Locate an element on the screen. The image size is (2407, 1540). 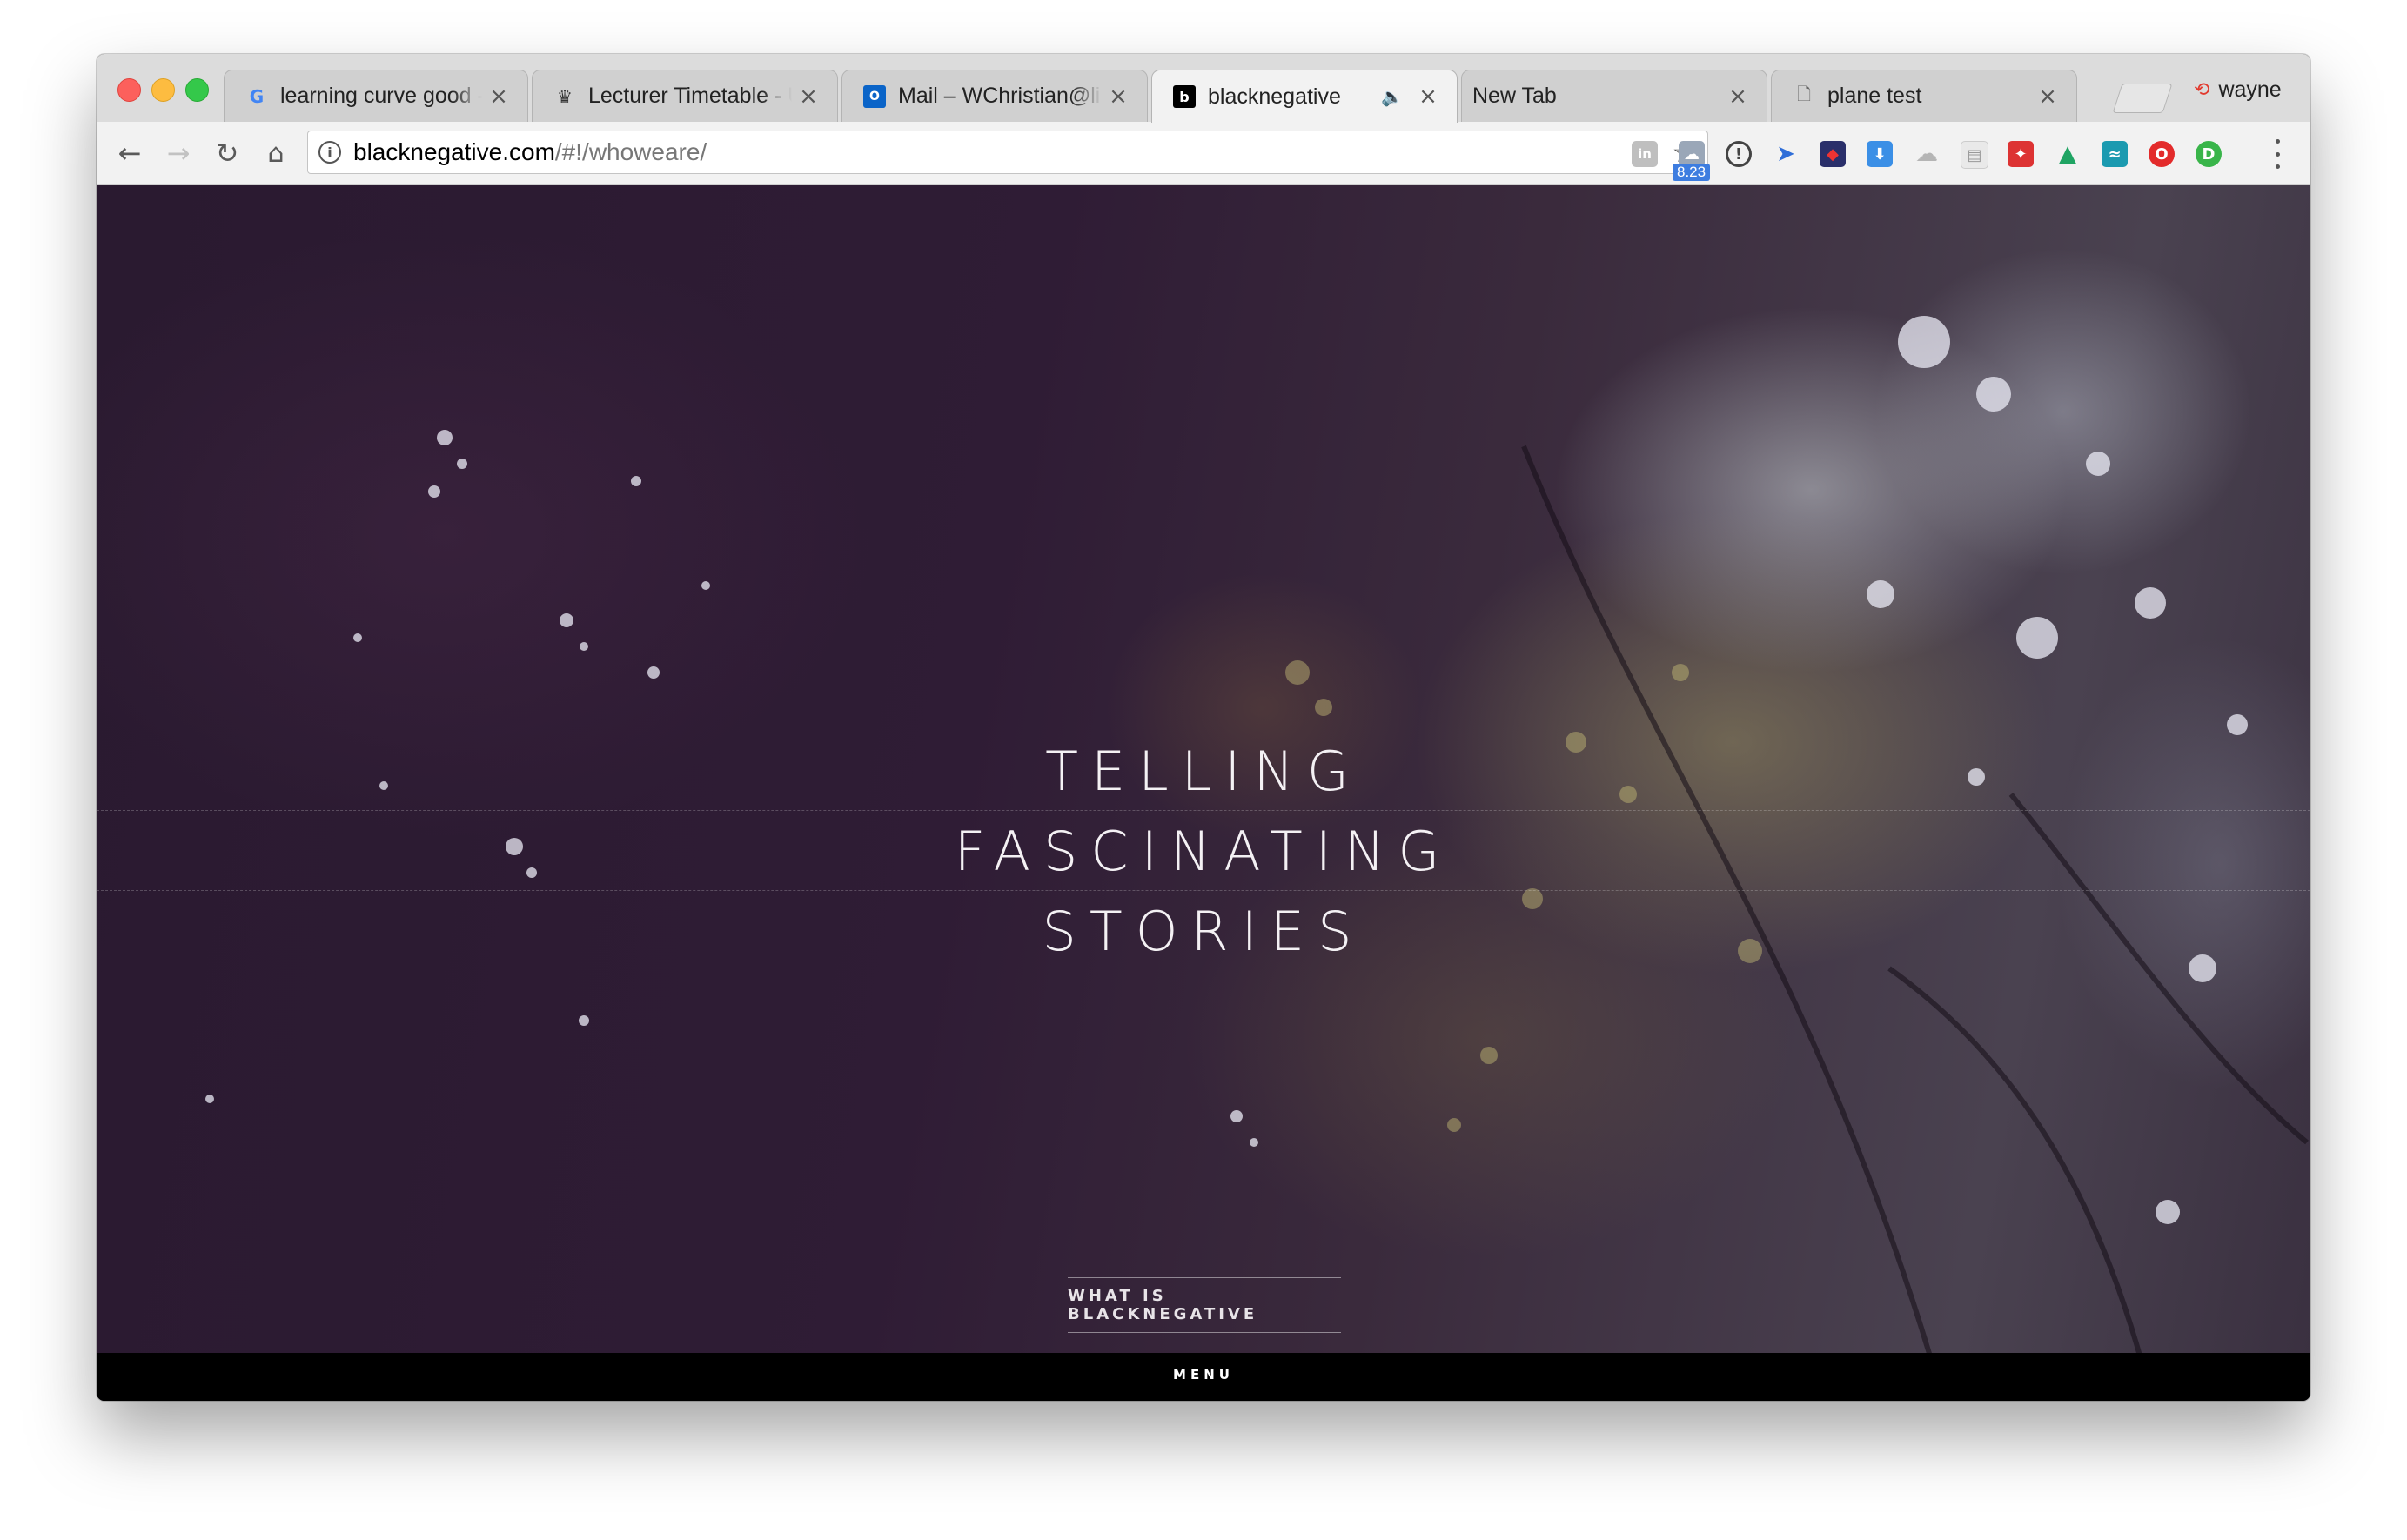
window-maximize-button is located at coordinates (197, 90).